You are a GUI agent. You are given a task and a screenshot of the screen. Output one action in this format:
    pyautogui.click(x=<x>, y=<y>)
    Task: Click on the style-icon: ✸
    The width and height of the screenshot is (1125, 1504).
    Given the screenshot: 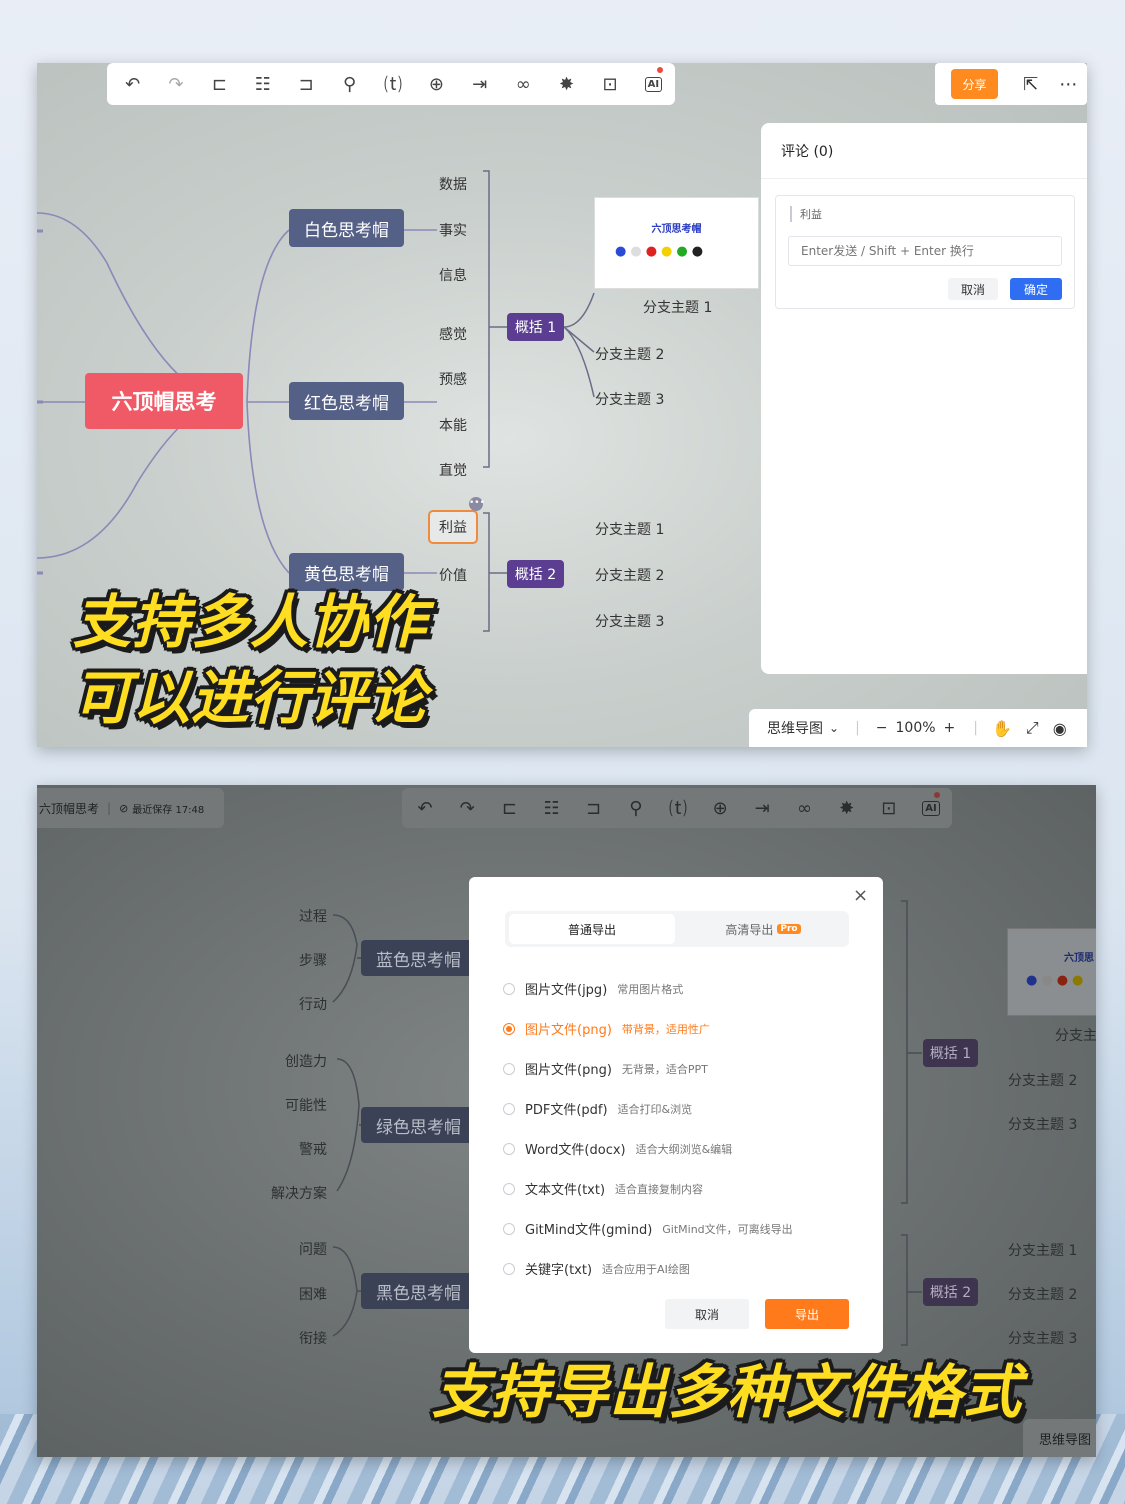 What is the action you would take?
    pyautogui.click(x=847, y=808)
    